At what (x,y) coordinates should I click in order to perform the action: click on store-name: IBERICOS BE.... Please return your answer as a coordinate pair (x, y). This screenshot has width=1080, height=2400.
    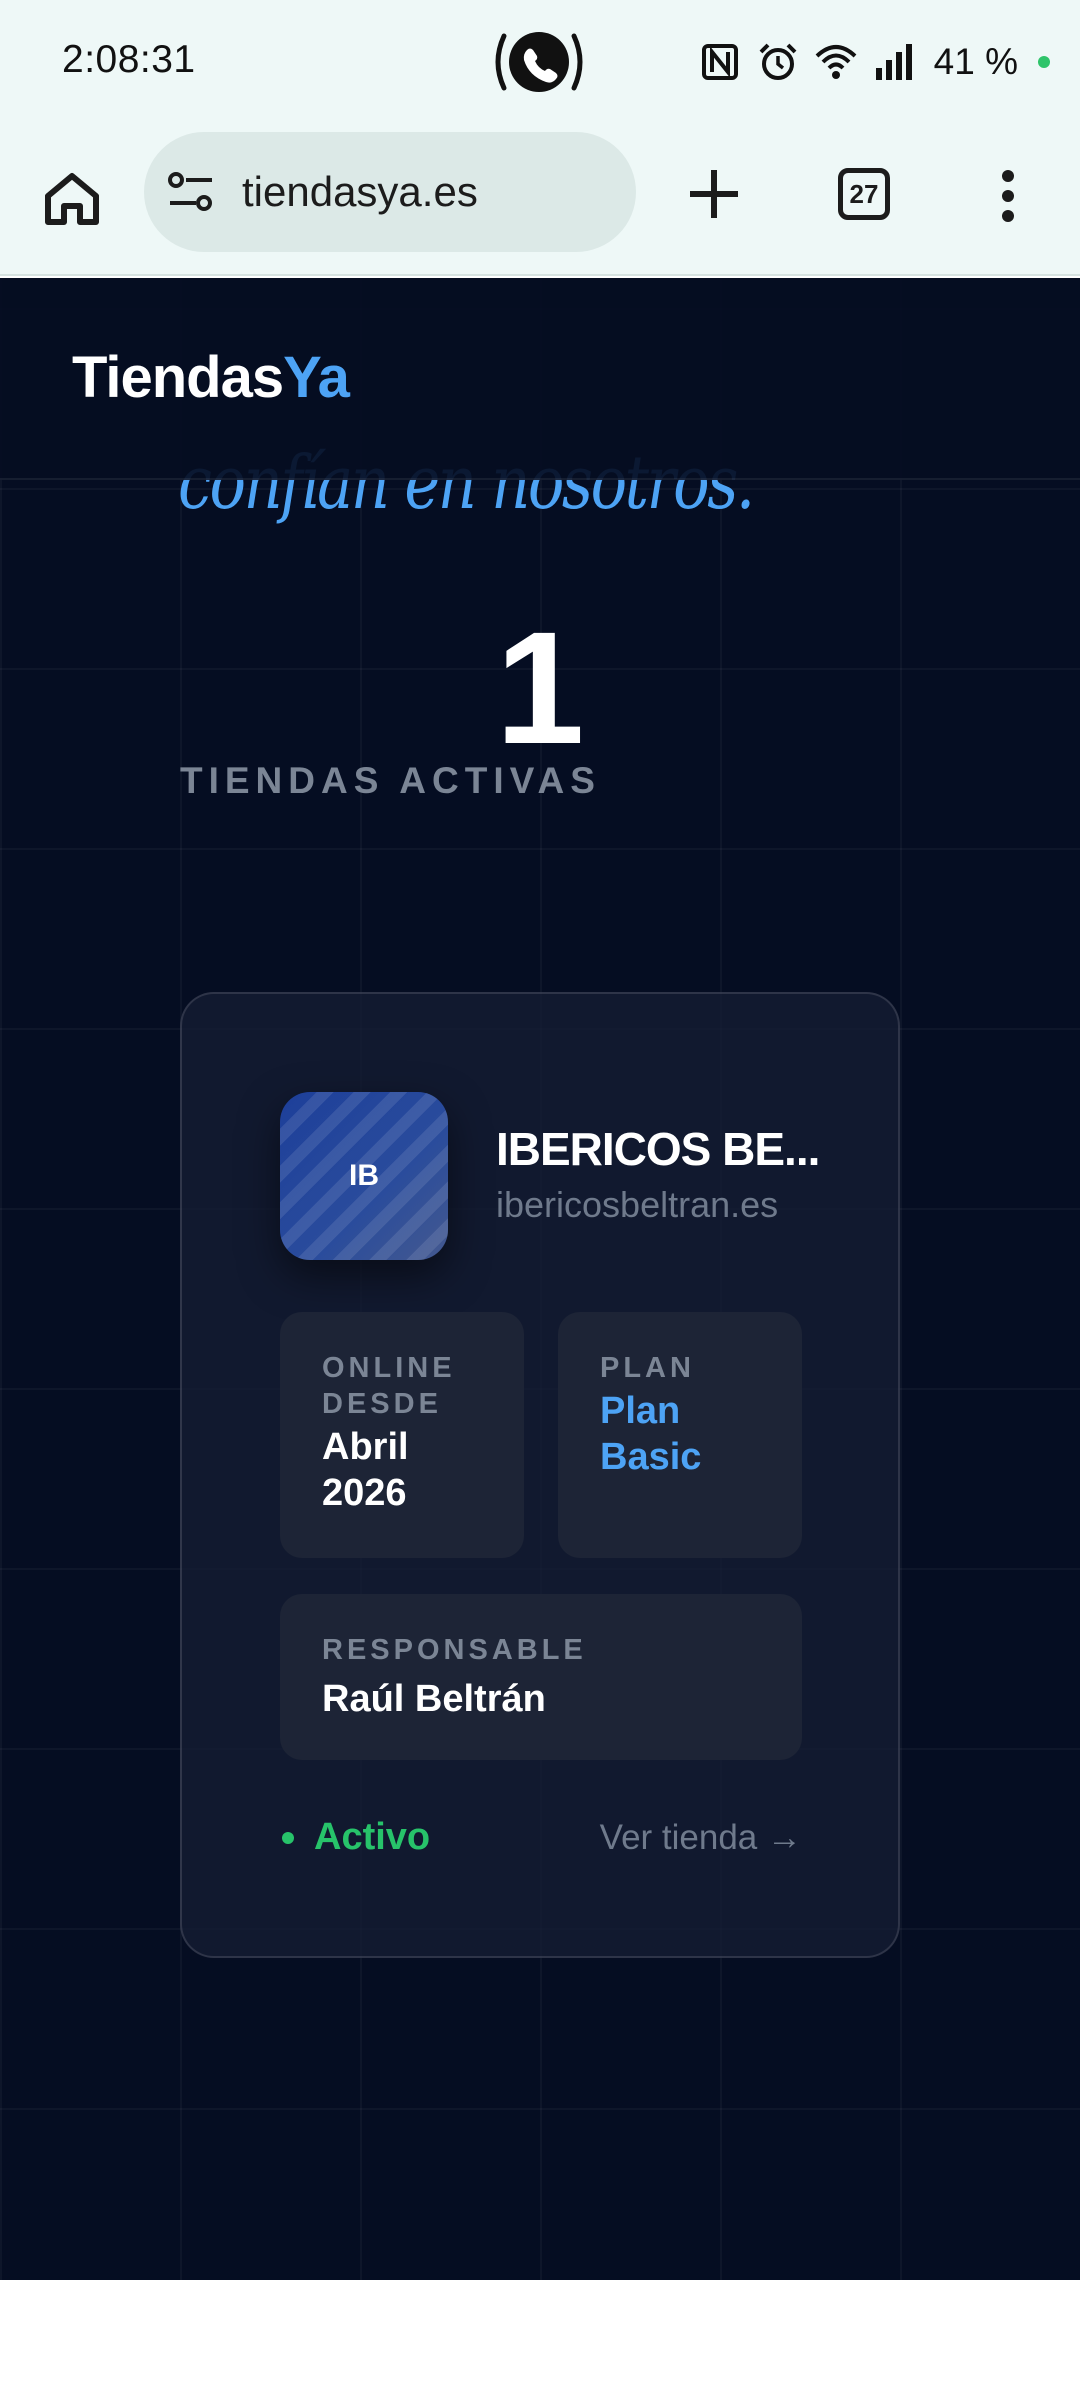
    Looking at the image, I should click on (658, 1149).